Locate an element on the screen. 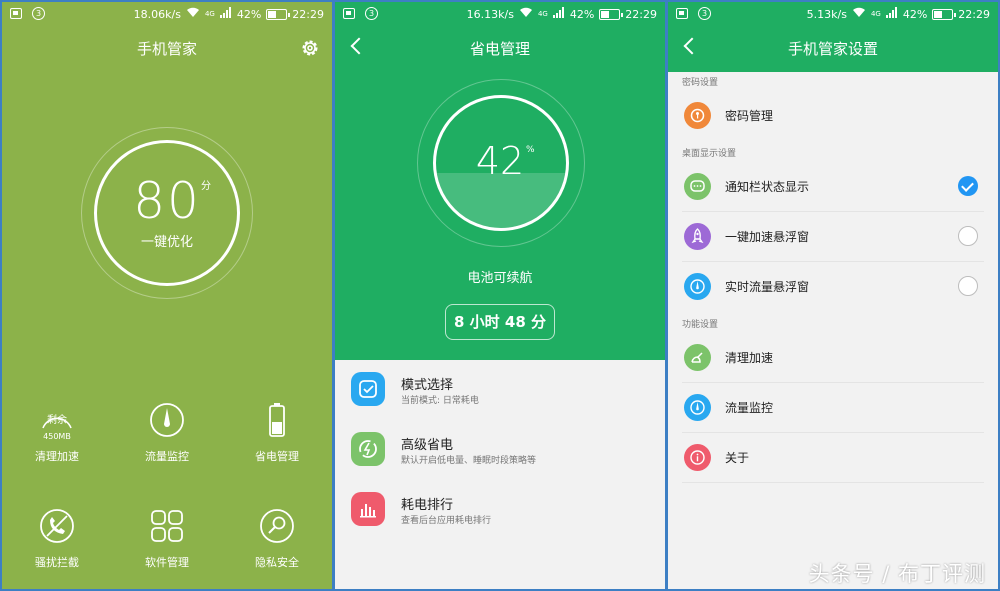 This screenshot has height=591, width=1000. rocket-icon is located at coordinates (697, 236).